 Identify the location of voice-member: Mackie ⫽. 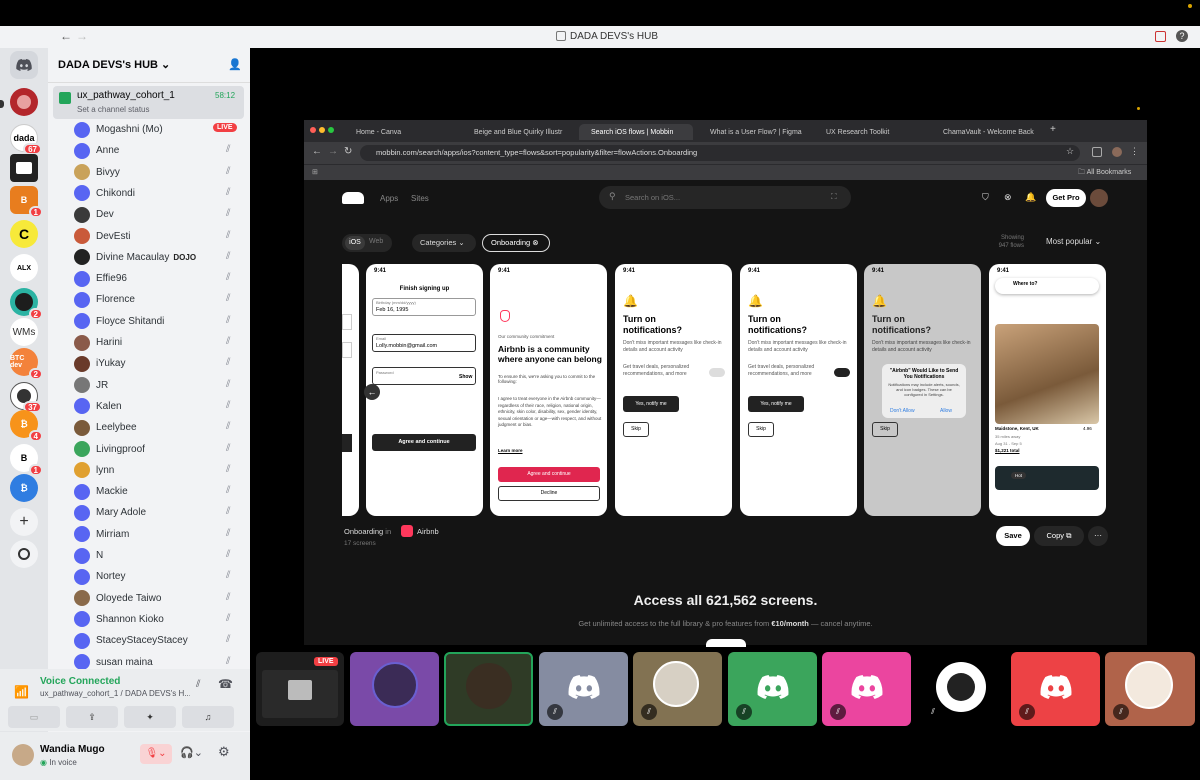
(169, 491).